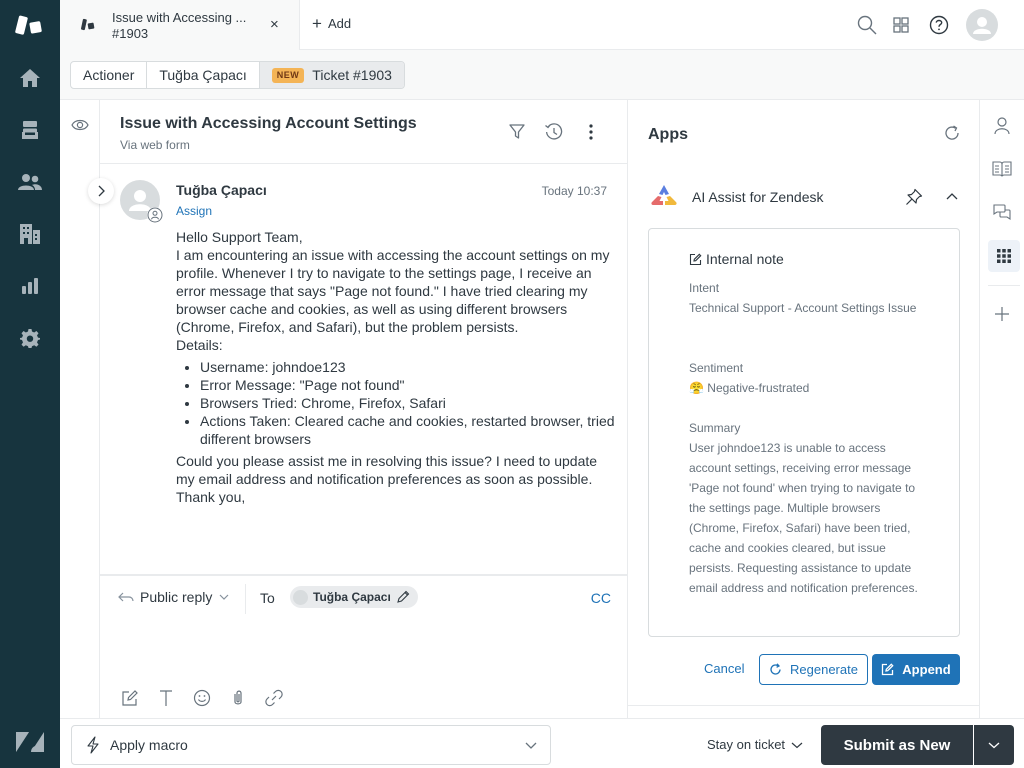 The height and width of the screenshot is (768, 1024). Describe the element at coordinates (1002, 126) in the screenshot. I see `customer-context-button` at that location.